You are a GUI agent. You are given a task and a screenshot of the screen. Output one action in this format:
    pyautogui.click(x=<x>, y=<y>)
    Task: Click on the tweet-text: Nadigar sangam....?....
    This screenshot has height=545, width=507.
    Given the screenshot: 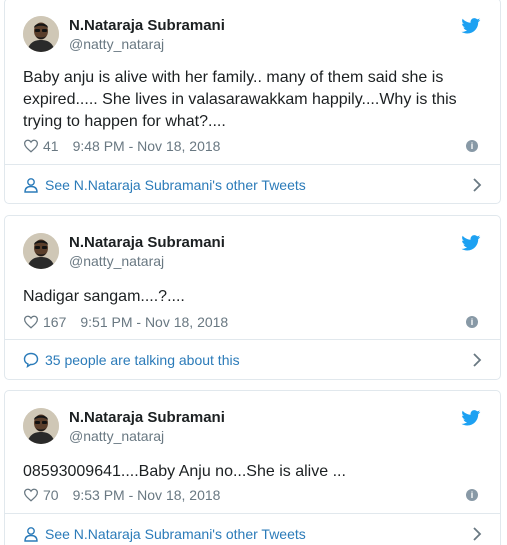 What is the action you would take?
    pyautogui.click(x=104, y=296)
    